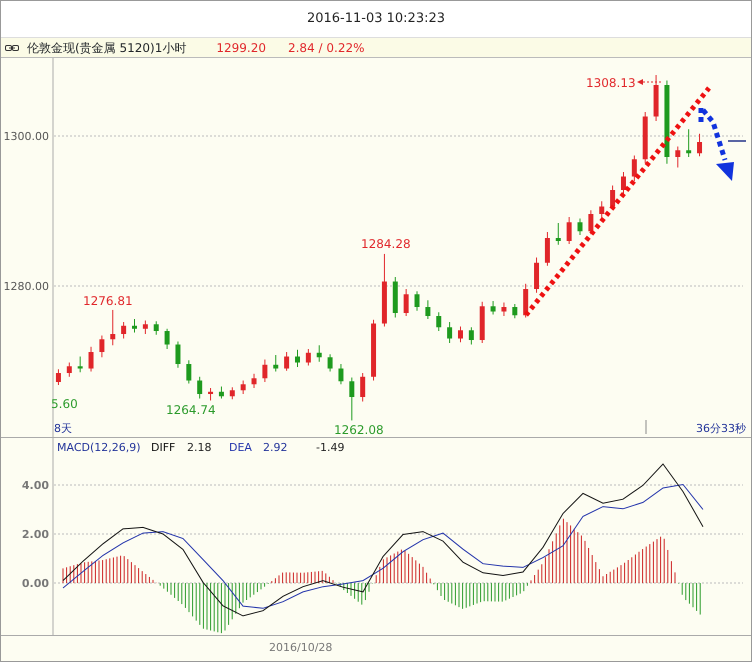 The height and width of the screenshot is (662, 752). Describe the element at coordinates (275, 447) in the screenshot. I see `dea-value: 2.92` at that location.